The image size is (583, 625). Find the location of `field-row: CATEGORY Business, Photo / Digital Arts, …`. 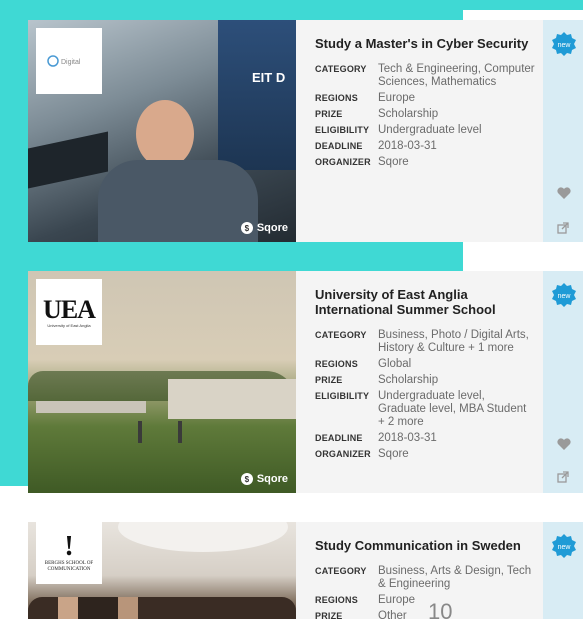

field-row: CATEGORY Business, Photo / Digital Arts, … is located at coordinates (422, 341).